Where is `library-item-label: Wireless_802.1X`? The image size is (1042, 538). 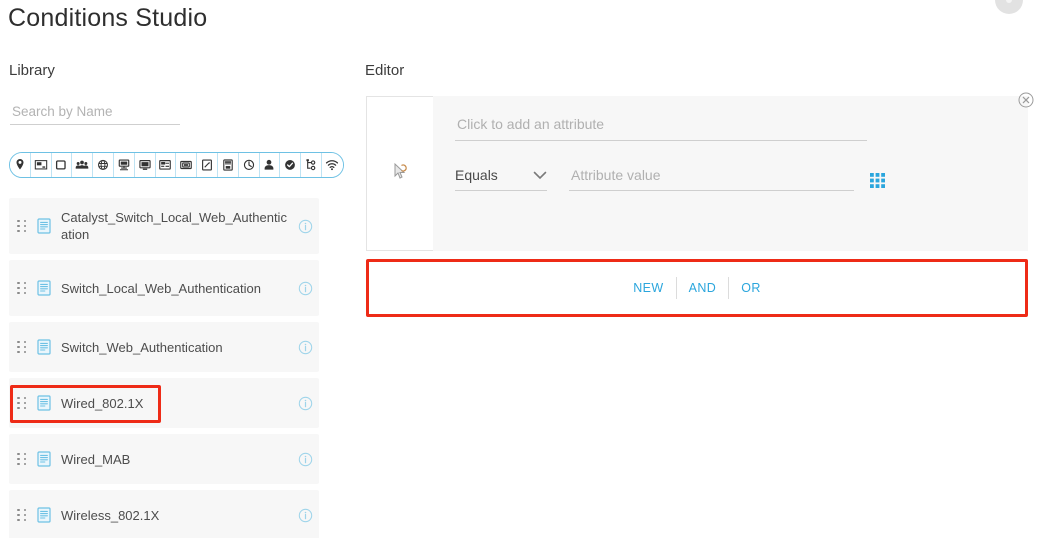
library-item-label: Wireless_802.1X is located at coordinates (110, 515).